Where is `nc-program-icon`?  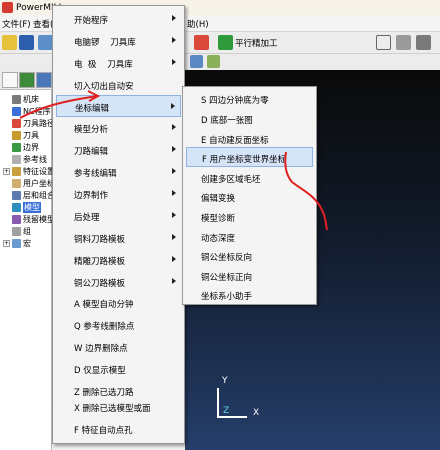 nc-program-icon is located at coordinates (16, 111).